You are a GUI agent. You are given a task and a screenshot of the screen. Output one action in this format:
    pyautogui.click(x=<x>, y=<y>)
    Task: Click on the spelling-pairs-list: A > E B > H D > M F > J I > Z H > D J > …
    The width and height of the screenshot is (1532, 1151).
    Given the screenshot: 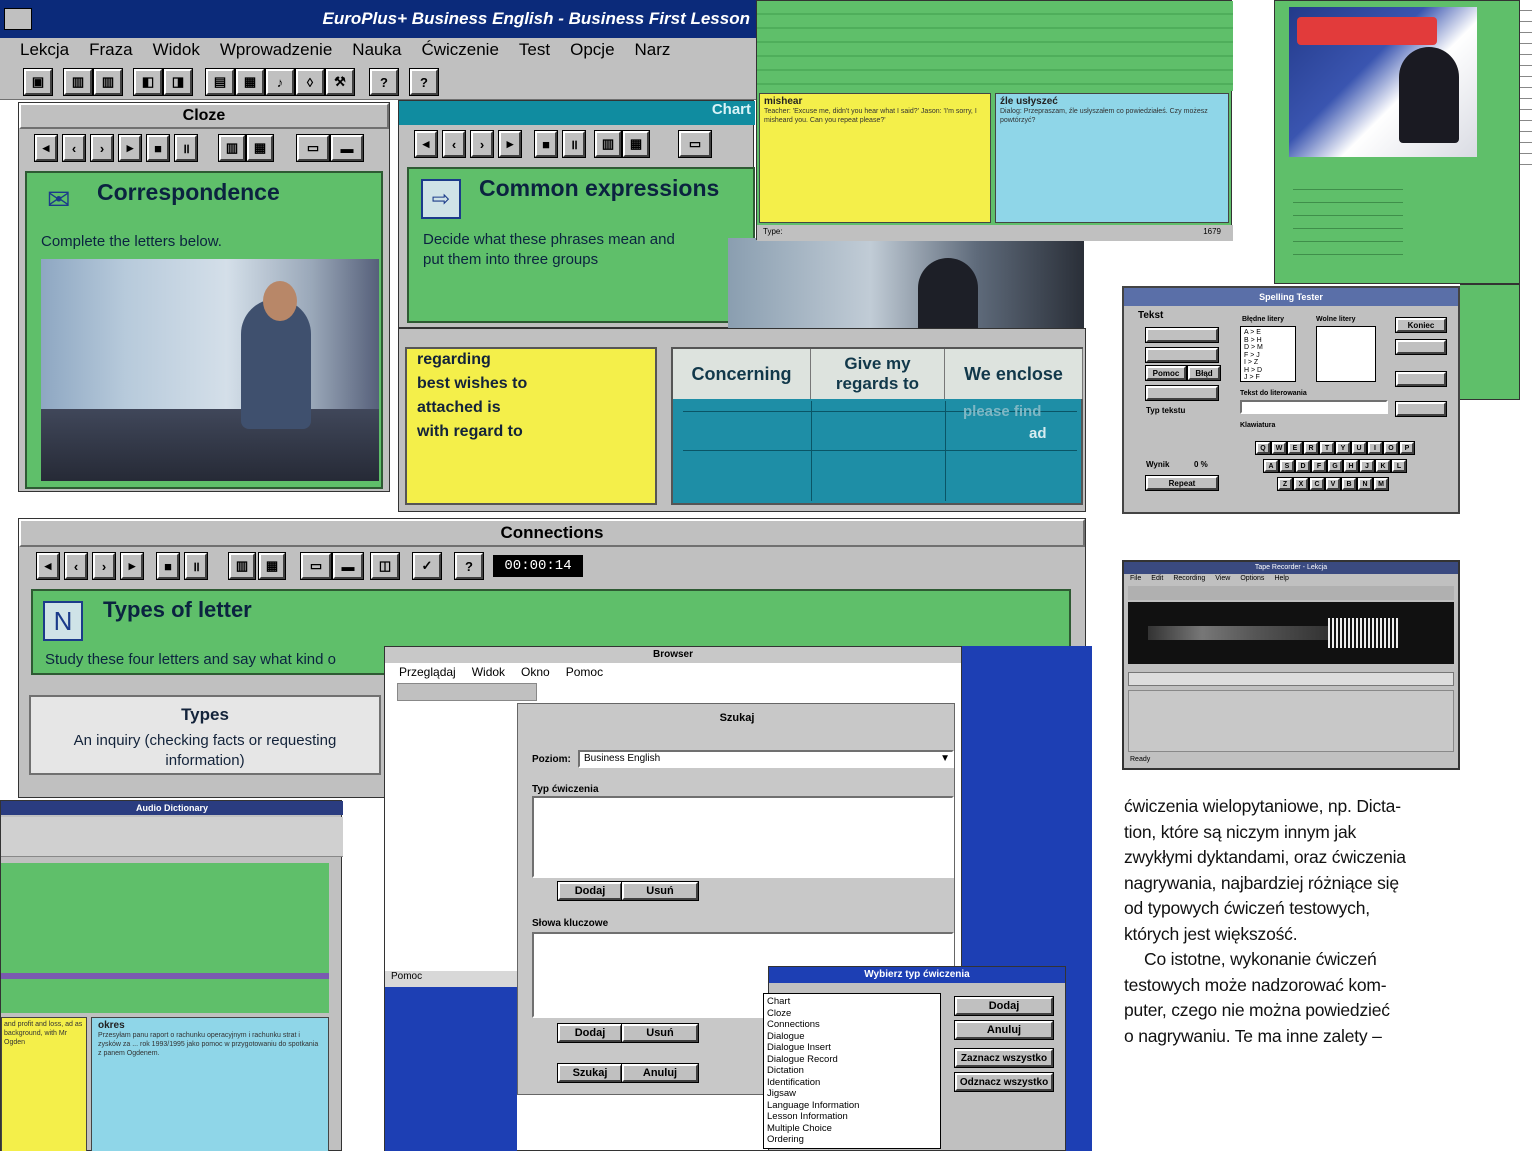 What is the action you would take?
    pyautogui.click(x=1268, y=354)
    